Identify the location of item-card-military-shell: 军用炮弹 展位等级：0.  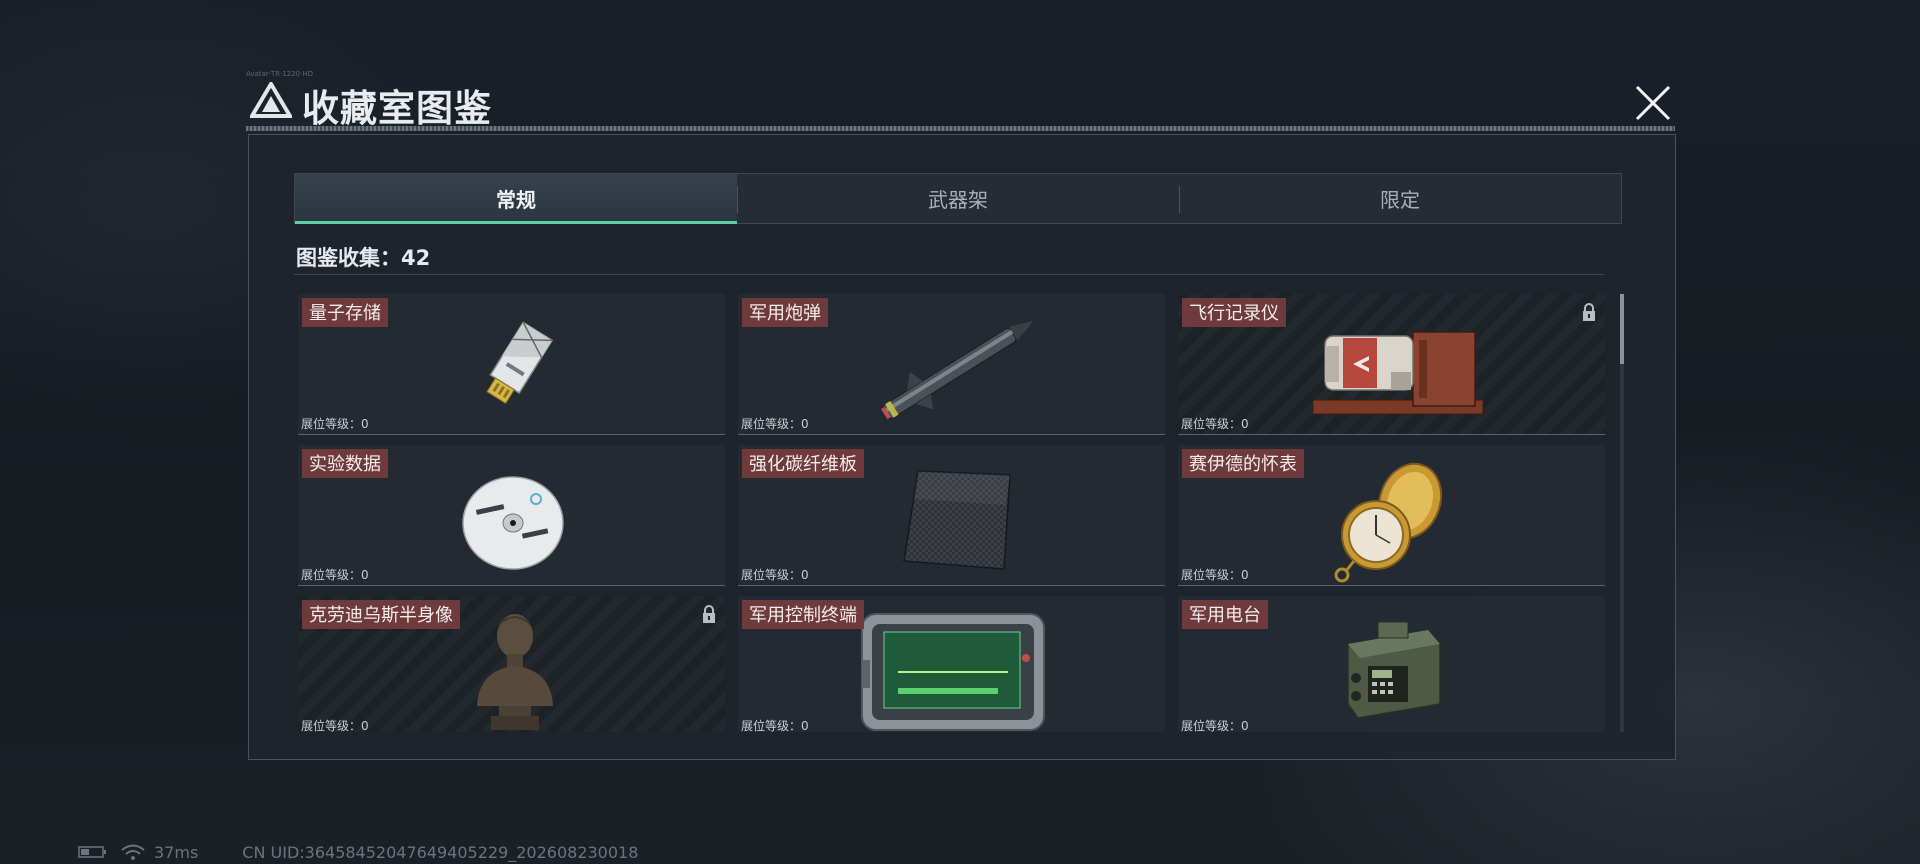
(951, 364).